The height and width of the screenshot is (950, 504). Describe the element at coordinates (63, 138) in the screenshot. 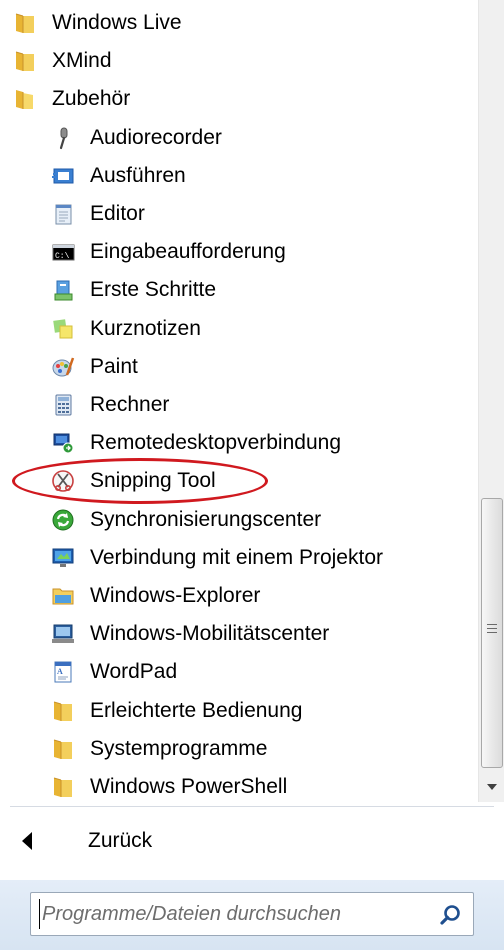

I see `microphone-icon` at that location.